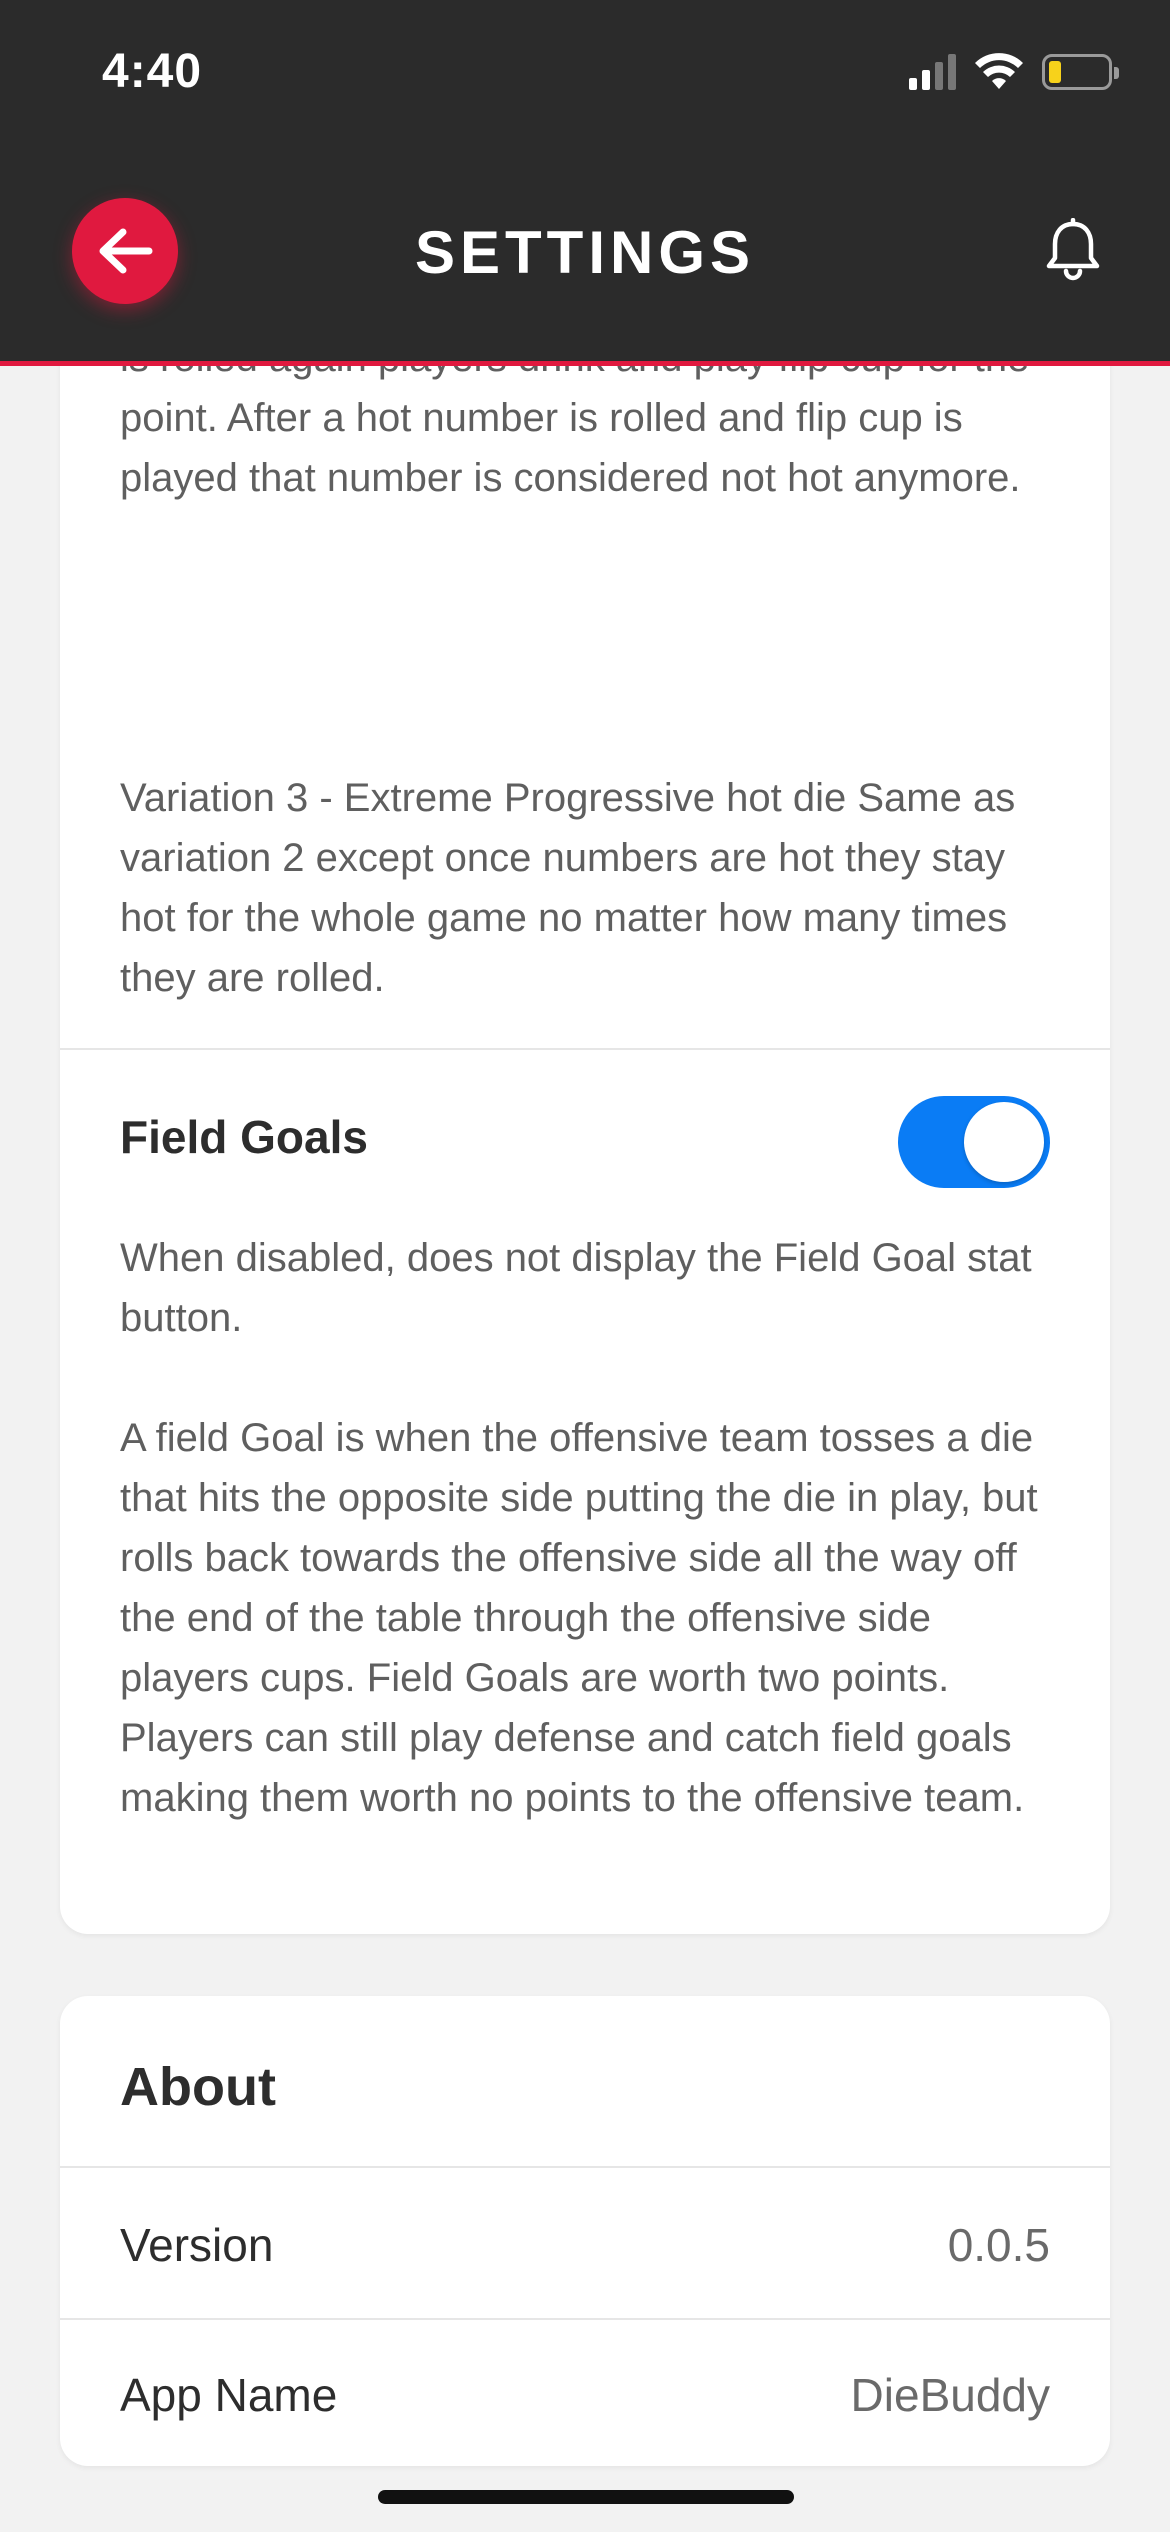  What do you see at coordinates (950, 2395) in the screenshot?
I see `app-name-value: DieBuddy` at bounding box center [950, 2395].